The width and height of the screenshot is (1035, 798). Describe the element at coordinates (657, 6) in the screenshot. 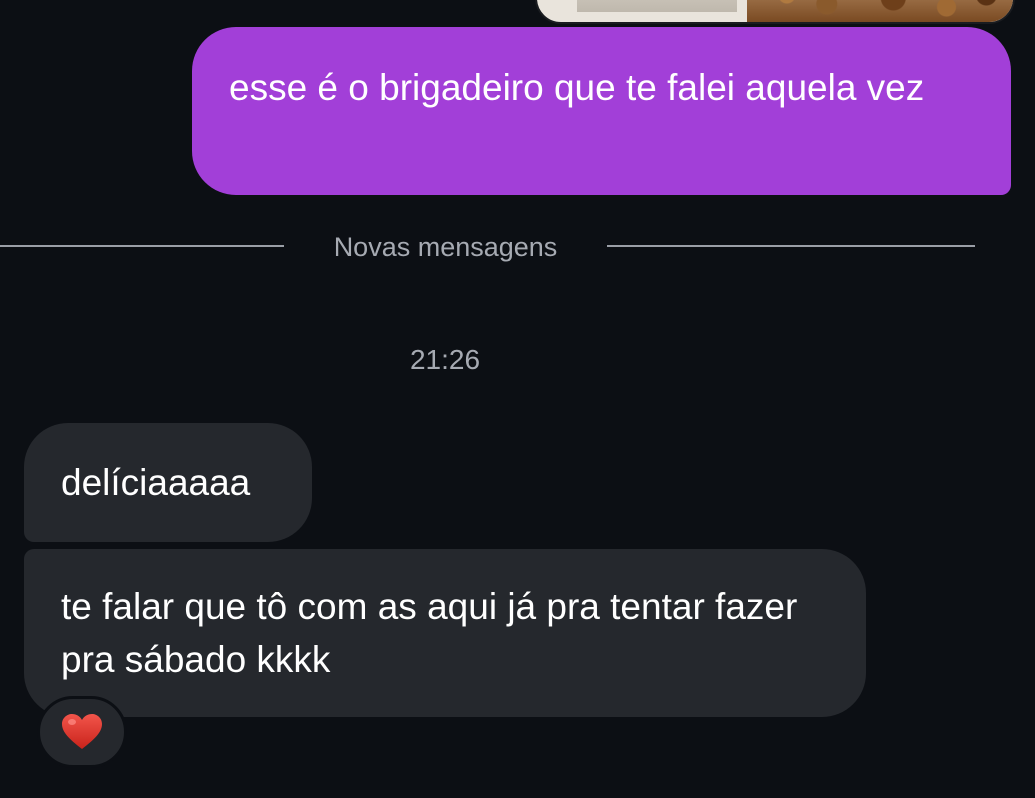

I see `image-plate` at that location.